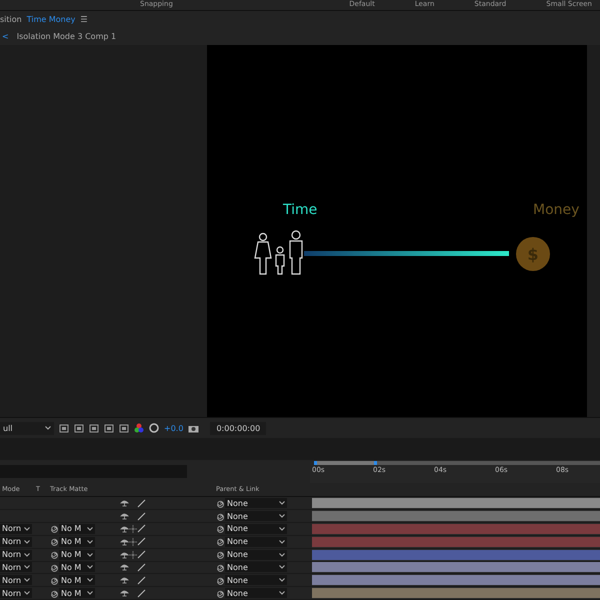  I want to click on coin-icon, so click(533, 254).